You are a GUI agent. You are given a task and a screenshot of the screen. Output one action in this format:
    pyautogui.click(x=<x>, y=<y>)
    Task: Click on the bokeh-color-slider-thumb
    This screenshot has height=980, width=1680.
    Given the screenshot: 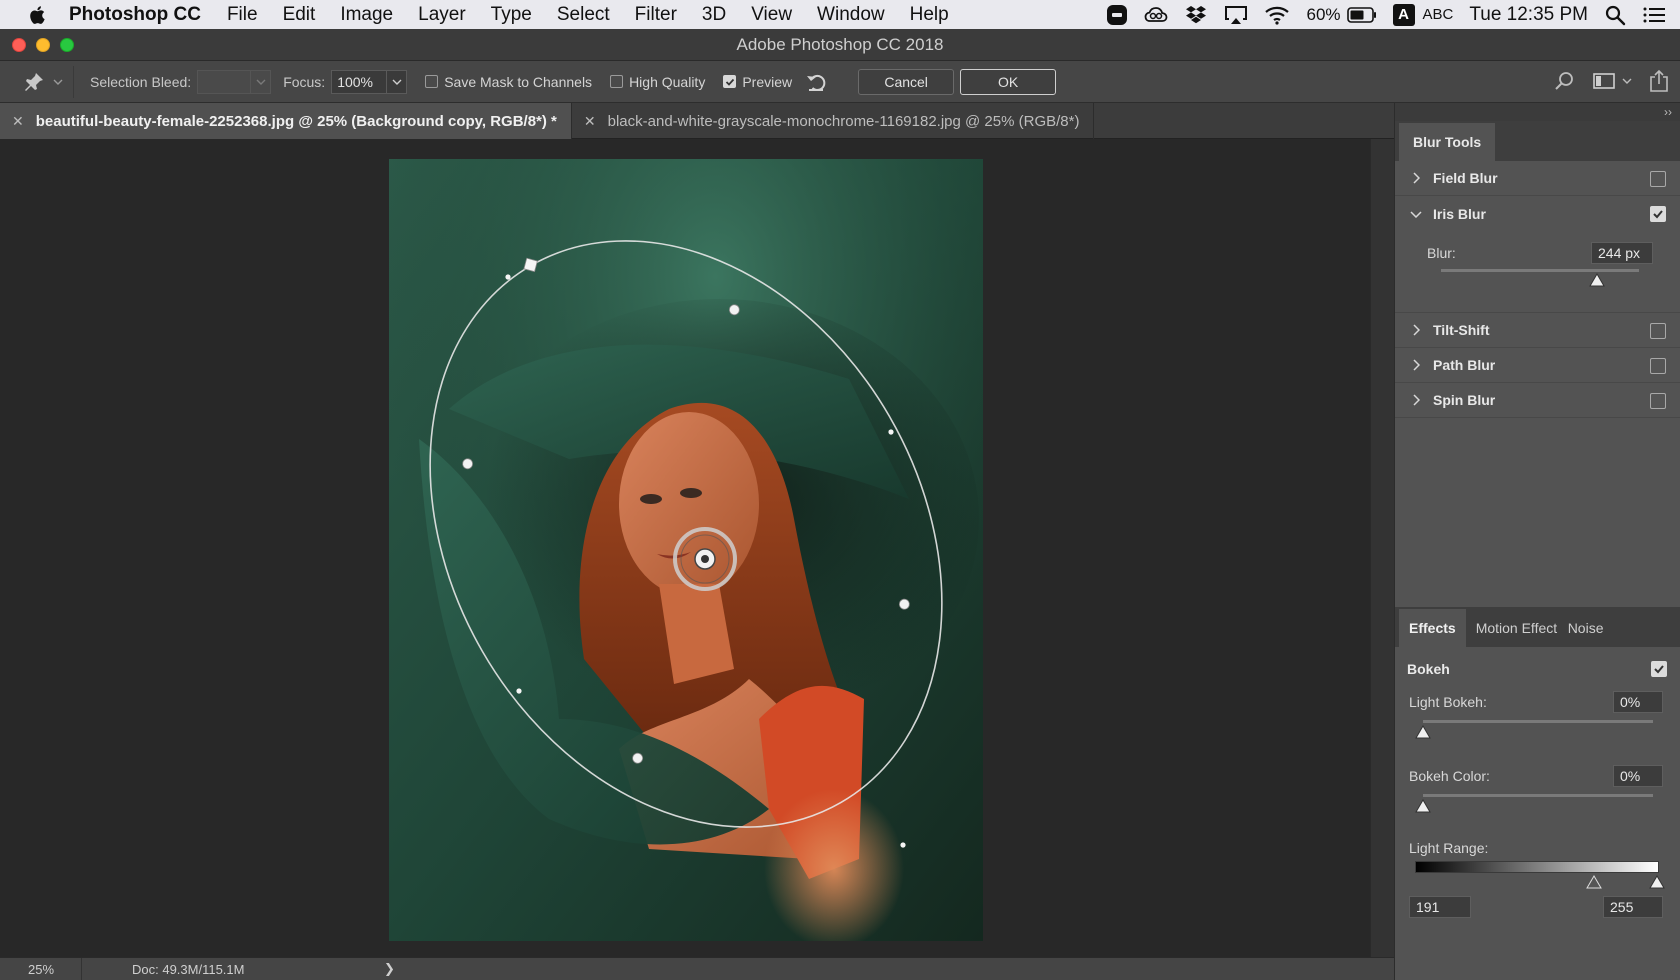 What is the action you would take?
    pyautogui.click(x=1423, y=806)
    